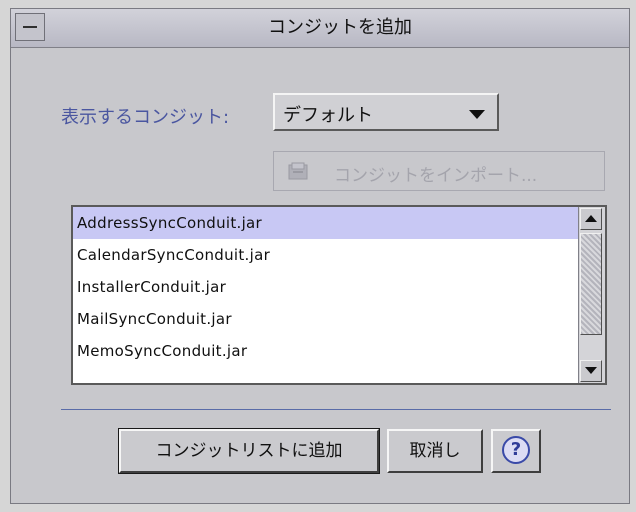  I want to click on list-item: MemoSyncConduit.jar, so click(326, 351).